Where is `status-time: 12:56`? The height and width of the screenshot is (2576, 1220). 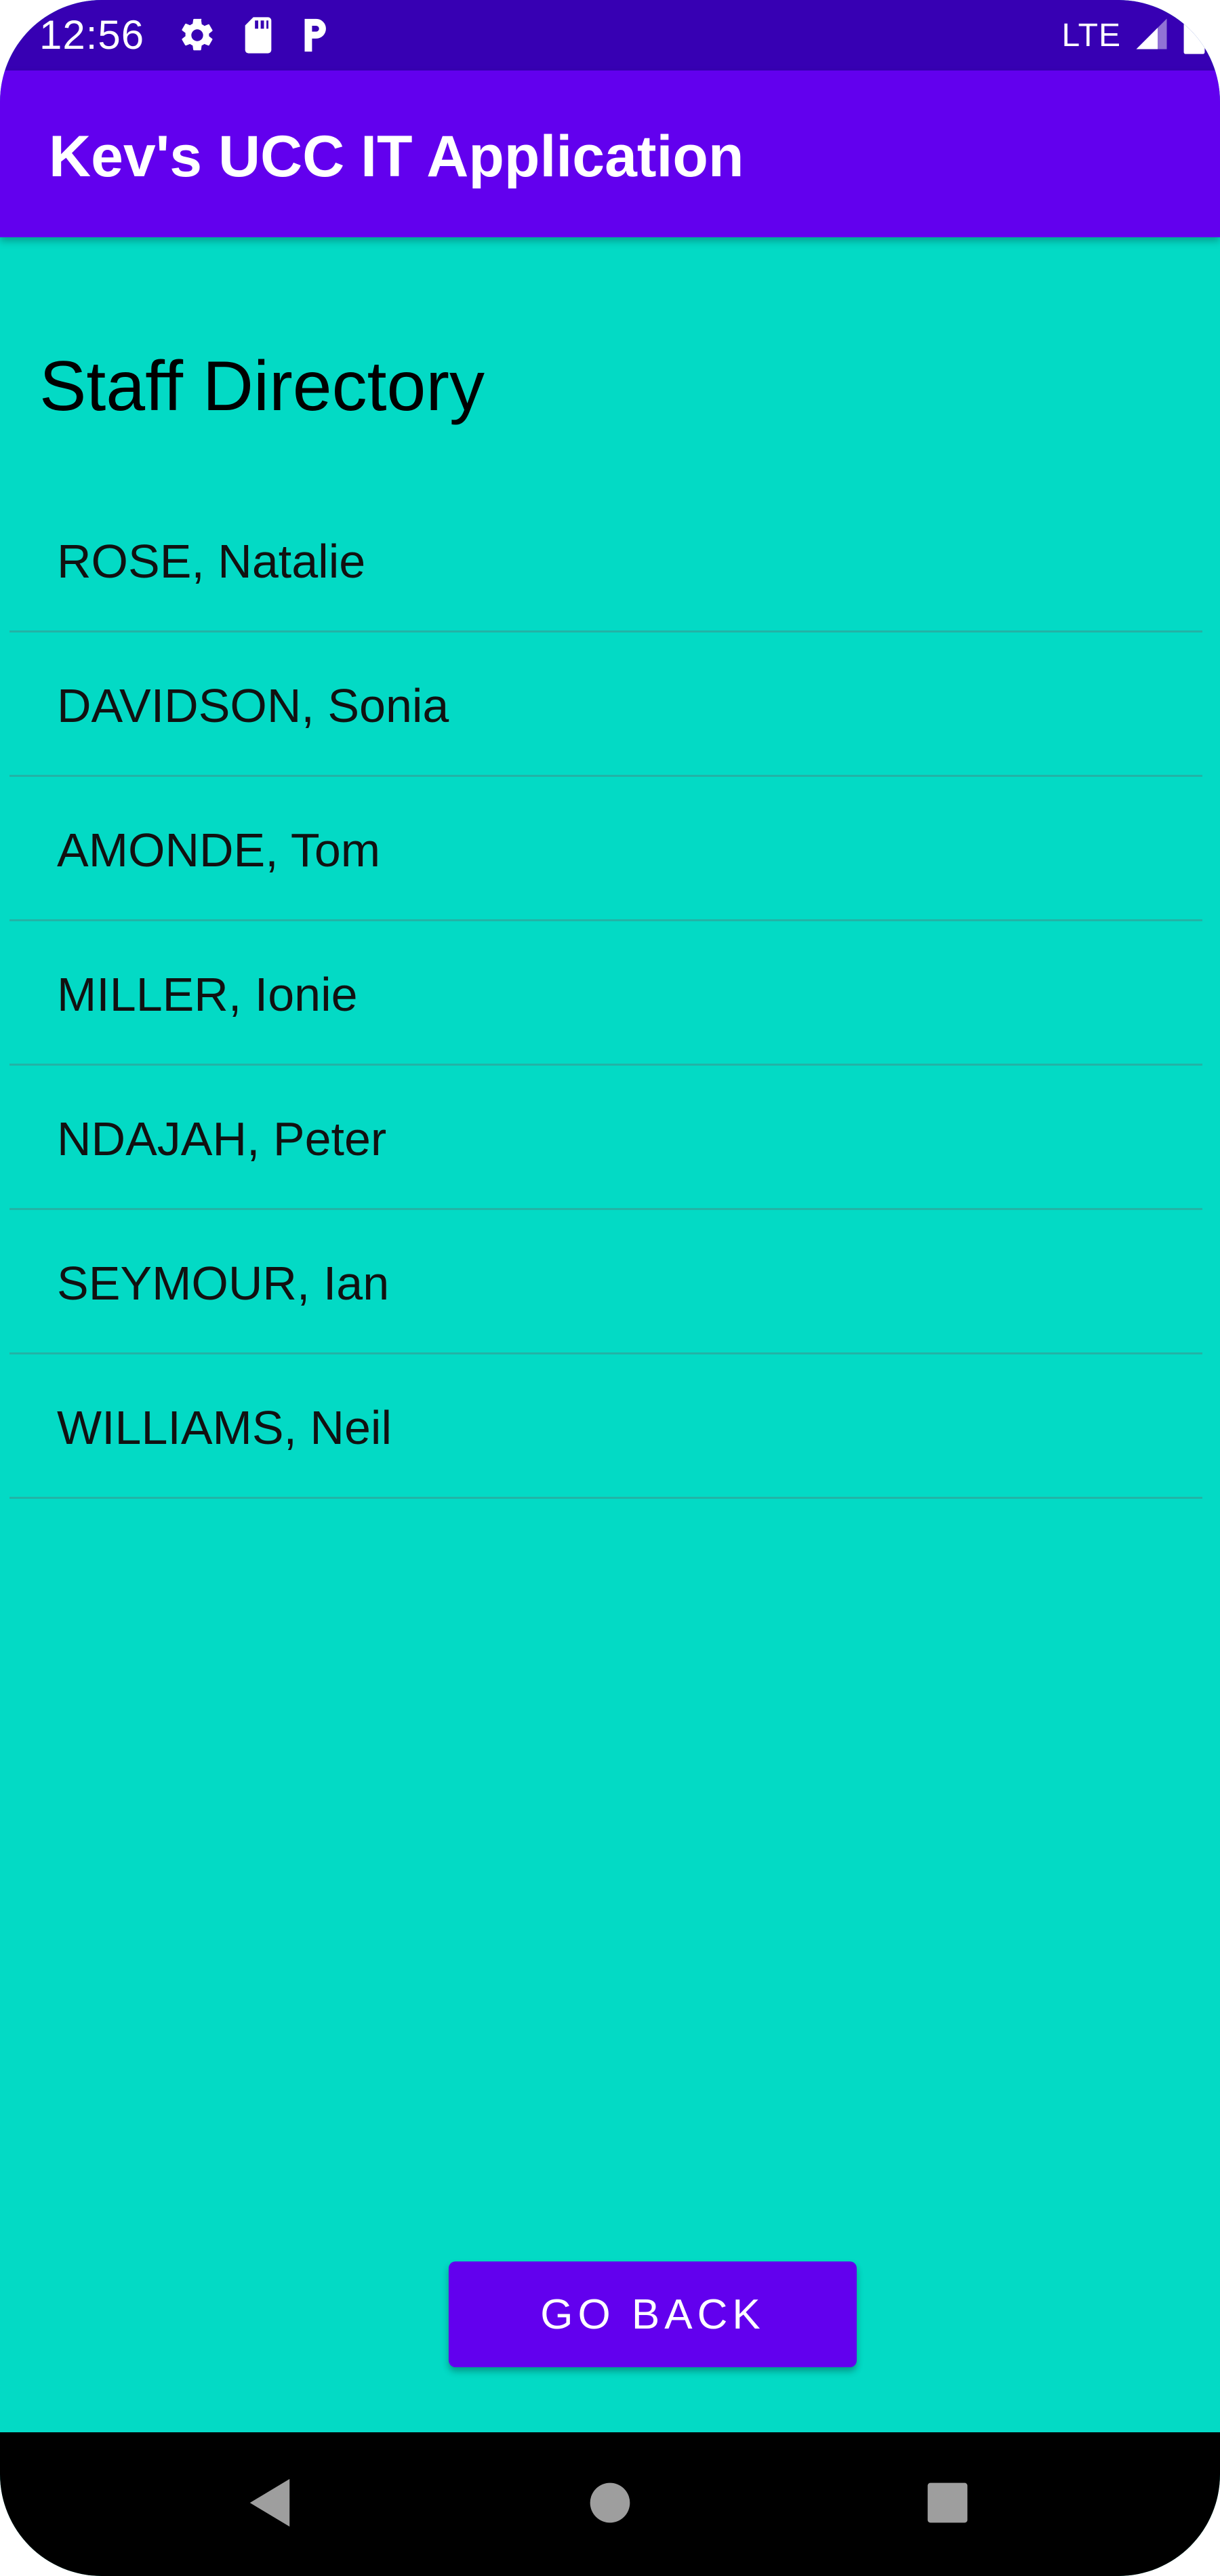
status-time: 12:56 is located at coordinates (92, 35).